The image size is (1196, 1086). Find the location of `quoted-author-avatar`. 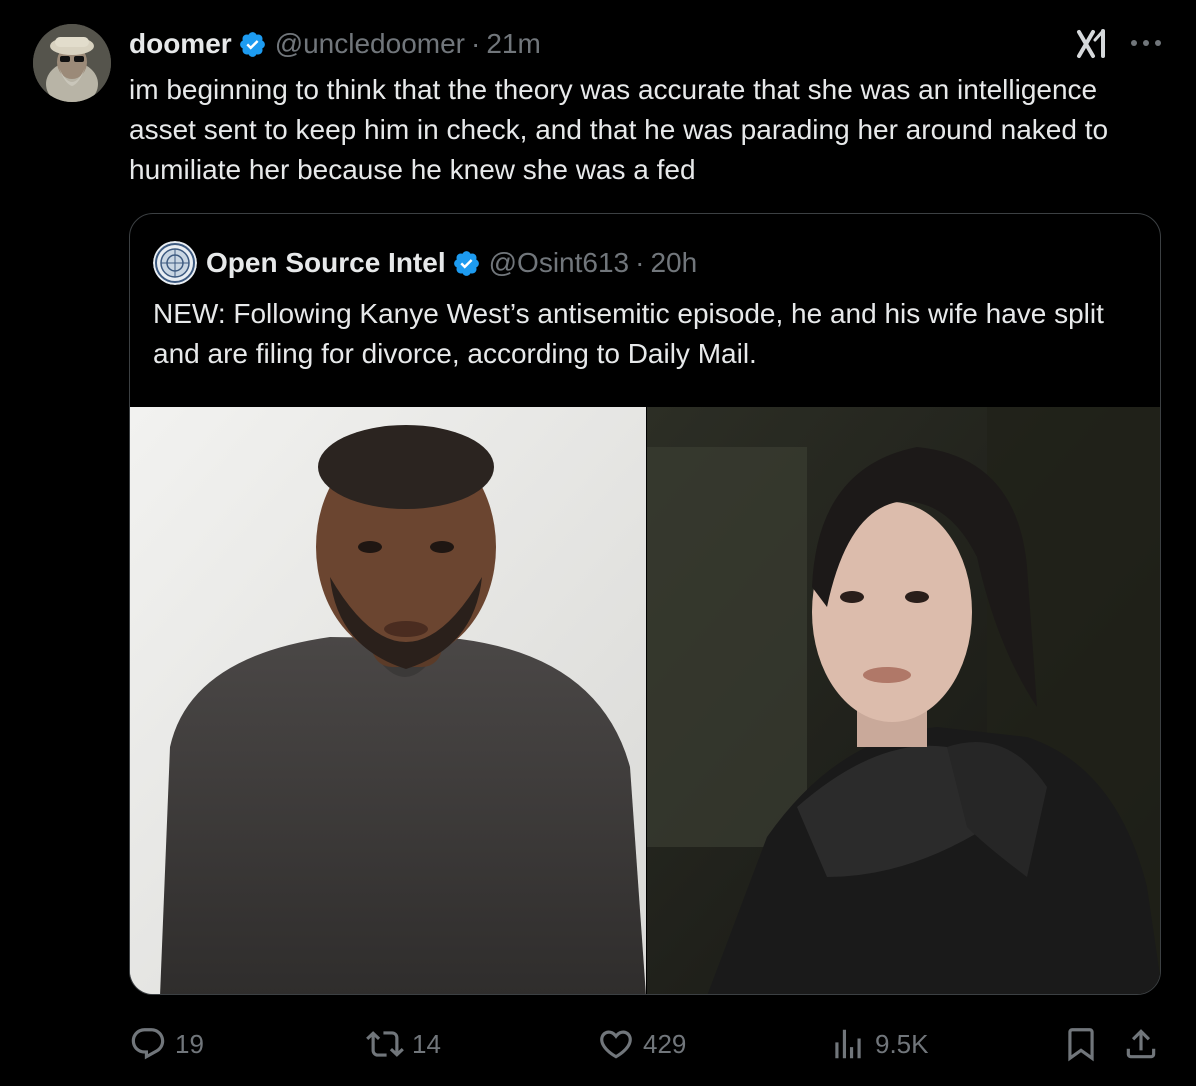

quoted-author-avatar is located at coordinates (175, 263).